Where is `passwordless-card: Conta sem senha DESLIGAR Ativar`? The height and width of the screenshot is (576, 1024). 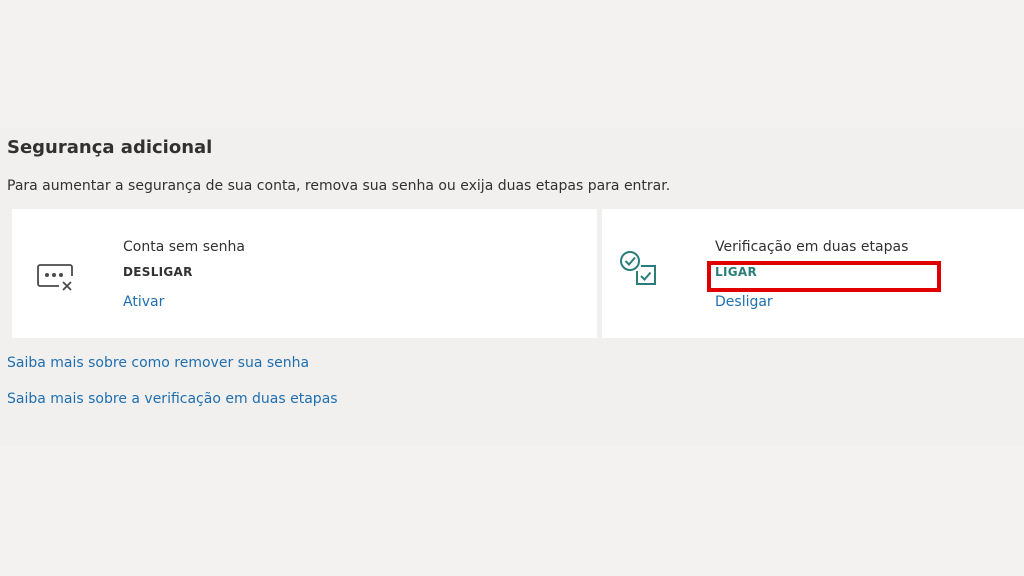 passwordless-card: Conta sem senha DESLIGAR Ativar is located at coordinates (304, 273).